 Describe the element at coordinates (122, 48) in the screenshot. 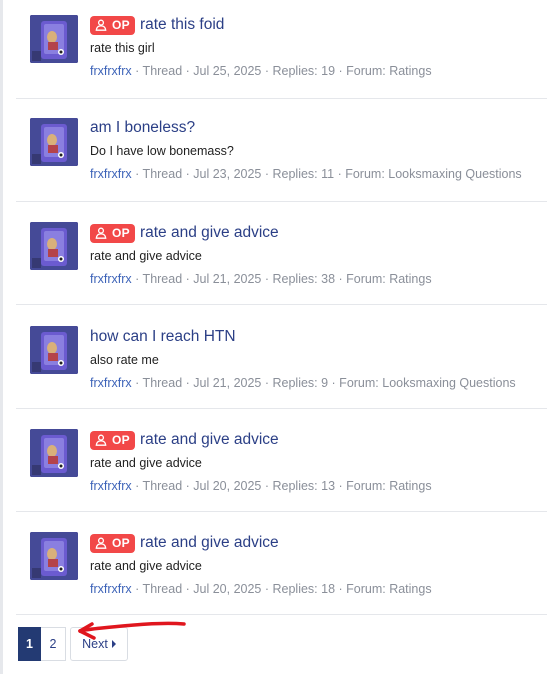

I see `snippet: rate this girl` at that location.